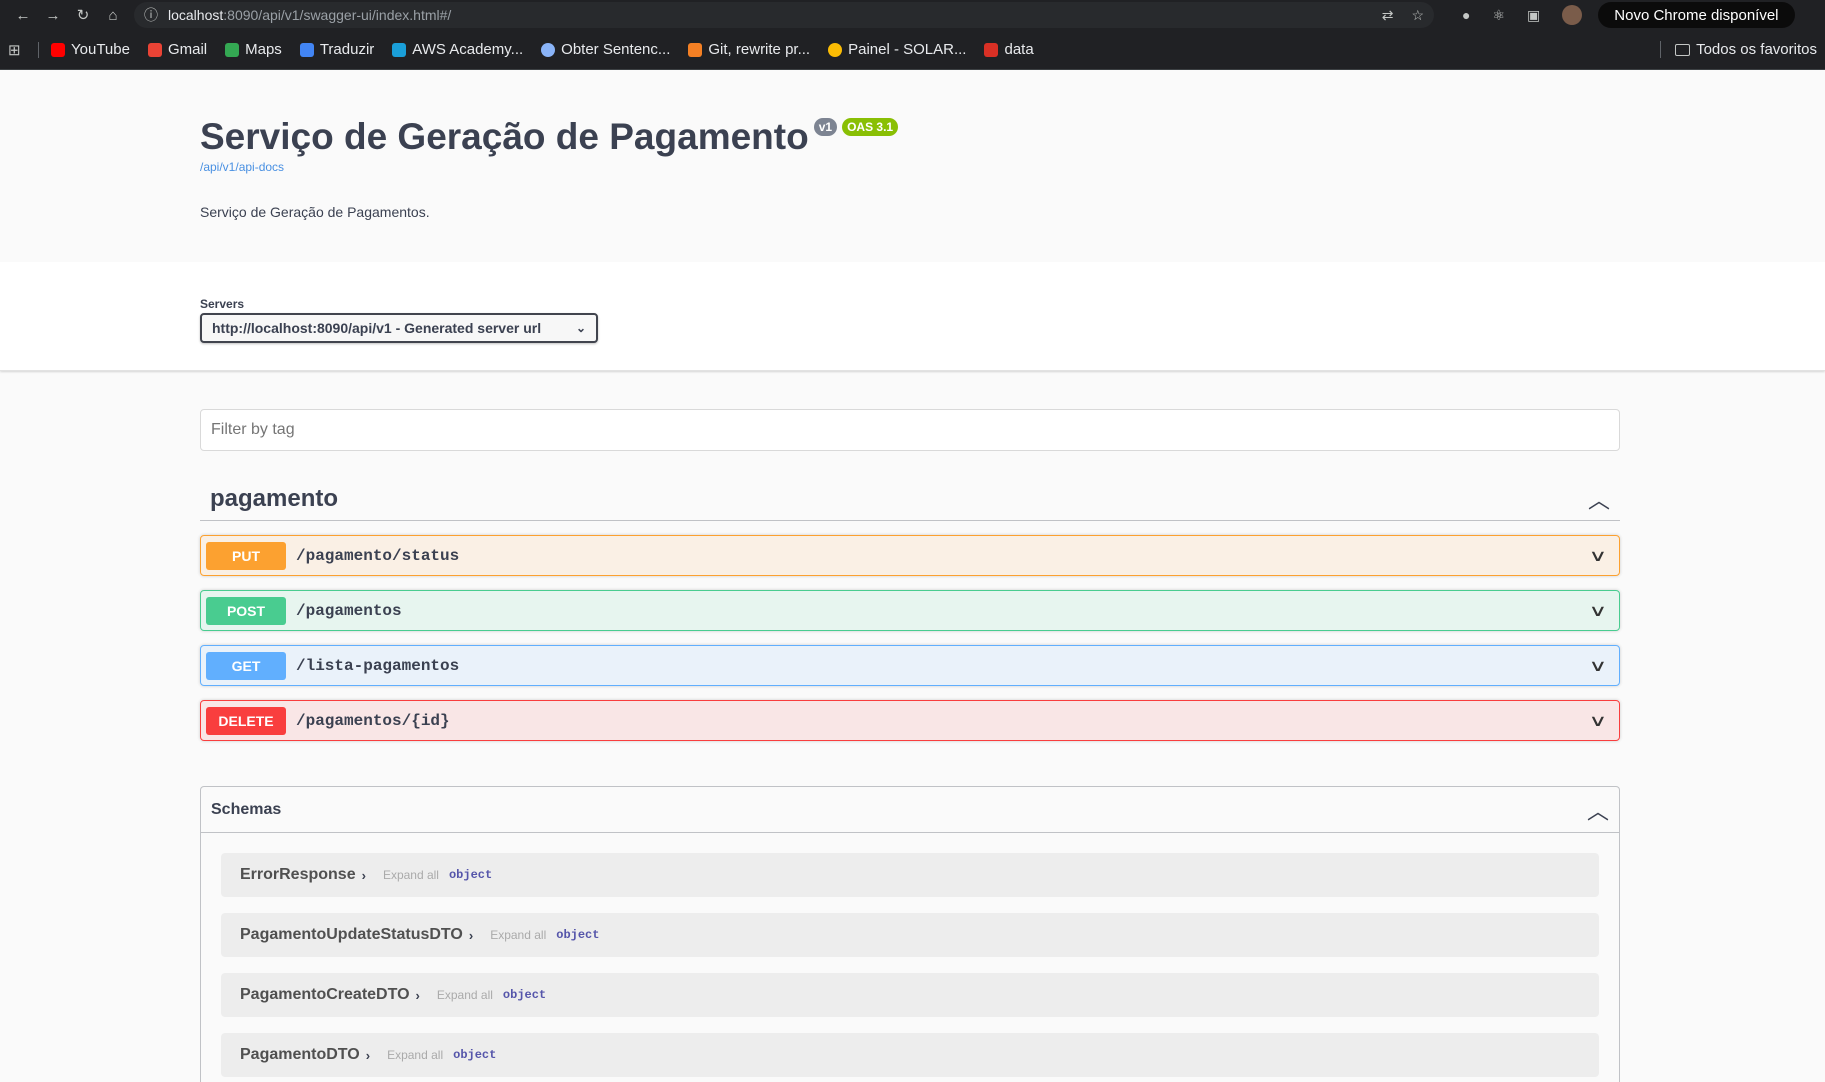 The height and width of the screenshot is (1082, 1825). Describe the element at coordinates (1012, 167) in the screenshot. I see `api-docs-link: /api/v1/api-docs` at that location.